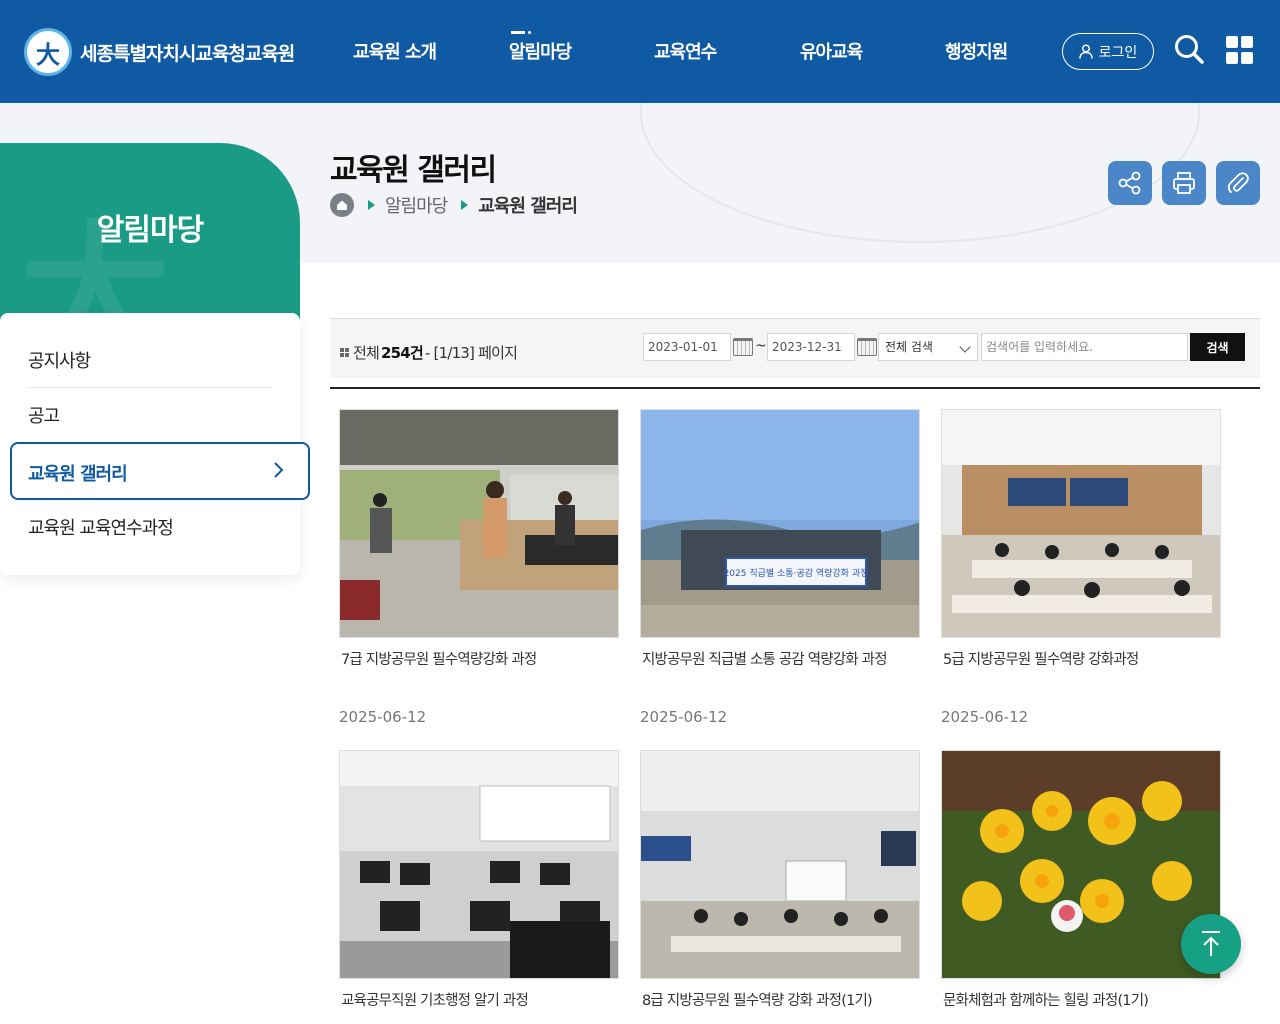 This screenshot has width=1280, height=1024. Describe the element at coordinates (965, 347) in the screenshot. I see `chevron-down-icon` at that location.